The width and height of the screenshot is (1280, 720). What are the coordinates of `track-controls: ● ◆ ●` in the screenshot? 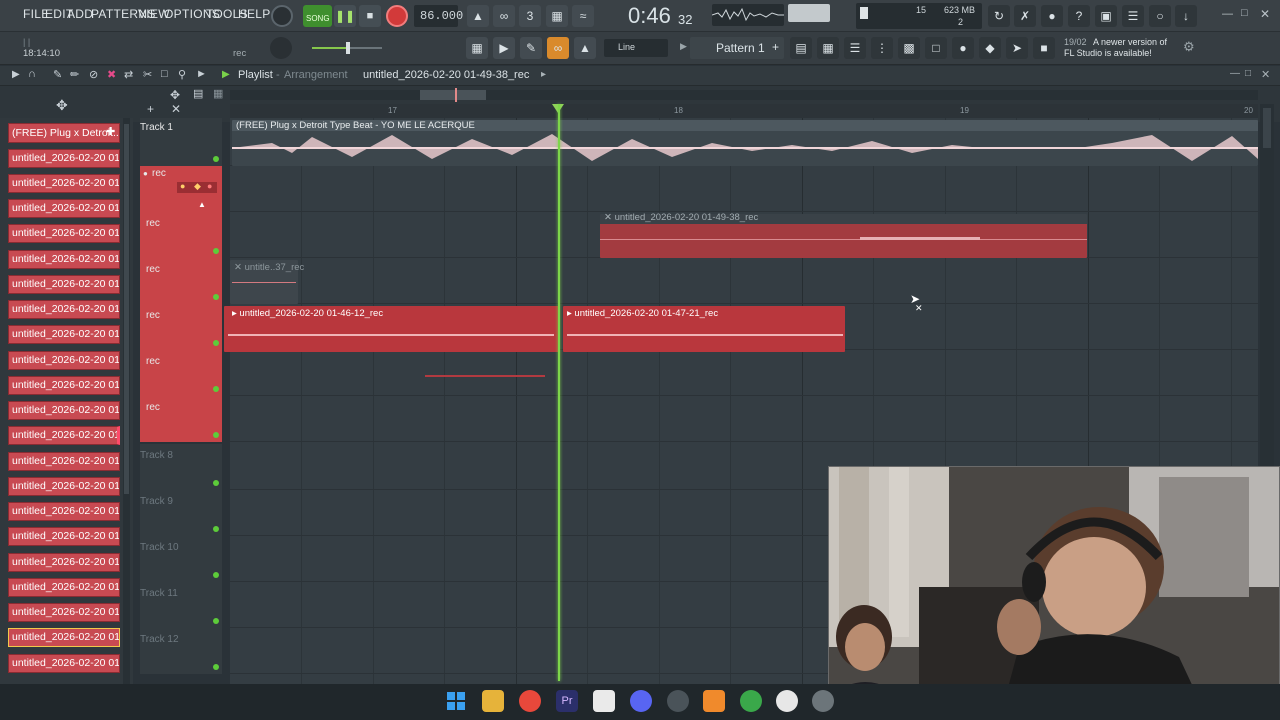 It's located at (197, 187).